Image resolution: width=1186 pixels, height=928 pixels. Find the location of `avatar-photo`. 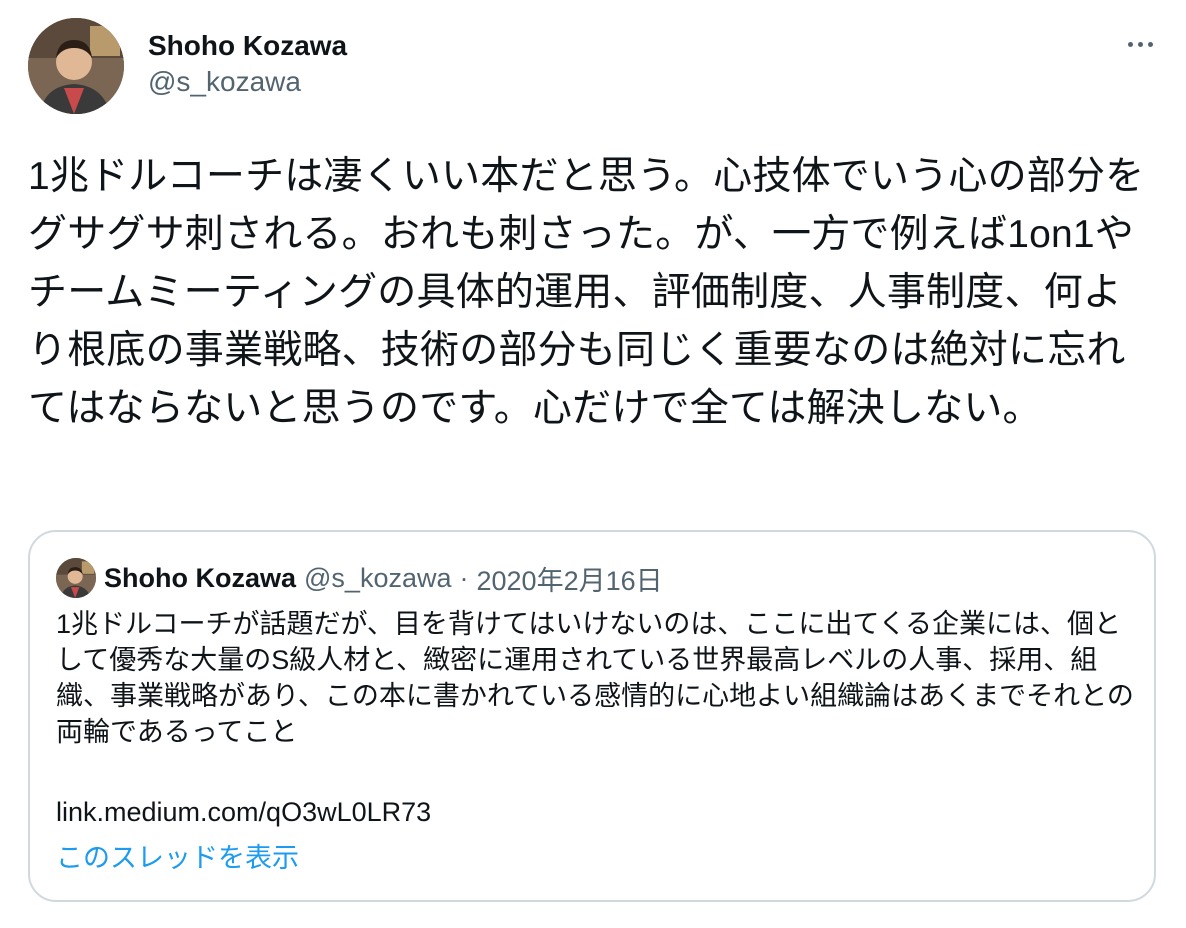

avatar-photo is located at coordinates (76, 66).